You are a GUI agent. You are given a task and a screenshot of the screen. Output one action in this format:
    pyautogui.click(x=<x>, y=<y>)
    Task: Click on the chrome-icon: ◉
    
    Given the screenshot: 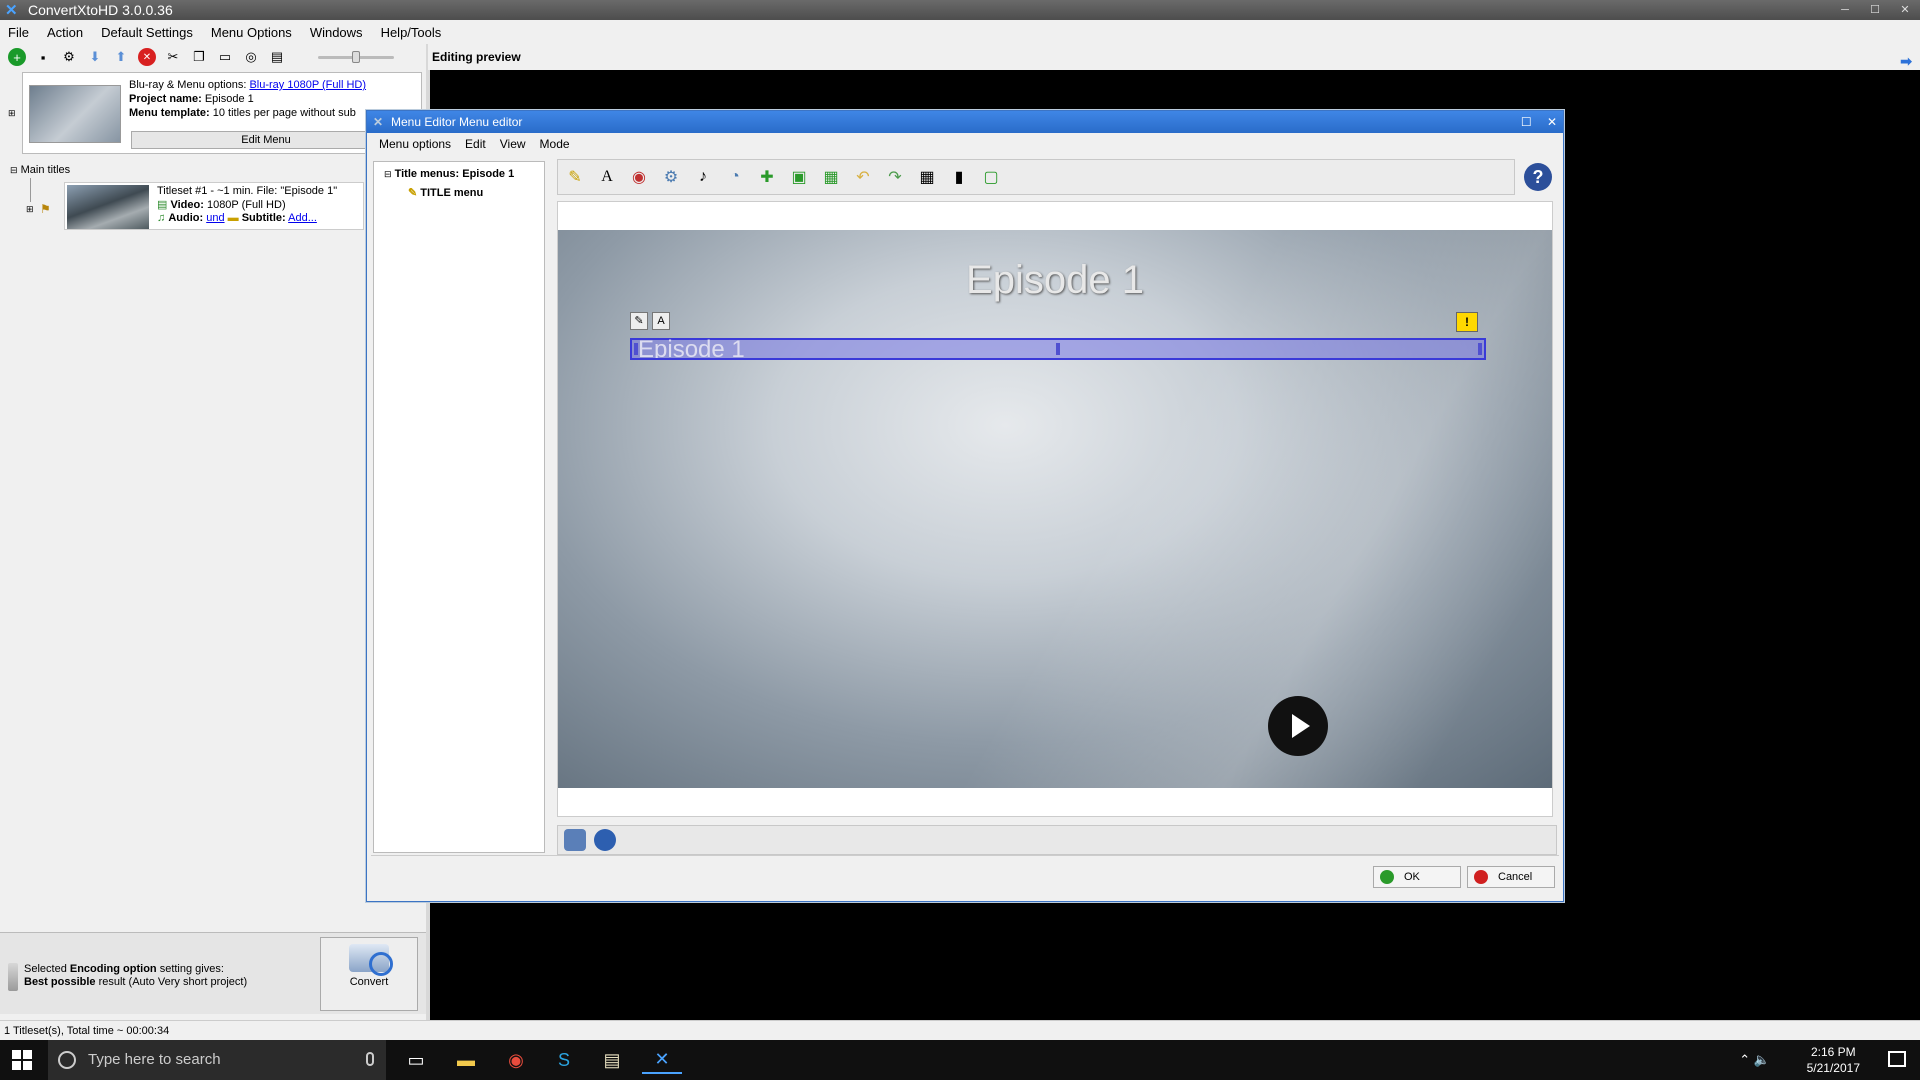 What is the action you would take?
    pyautogui.click(x=516, y=1060)
    